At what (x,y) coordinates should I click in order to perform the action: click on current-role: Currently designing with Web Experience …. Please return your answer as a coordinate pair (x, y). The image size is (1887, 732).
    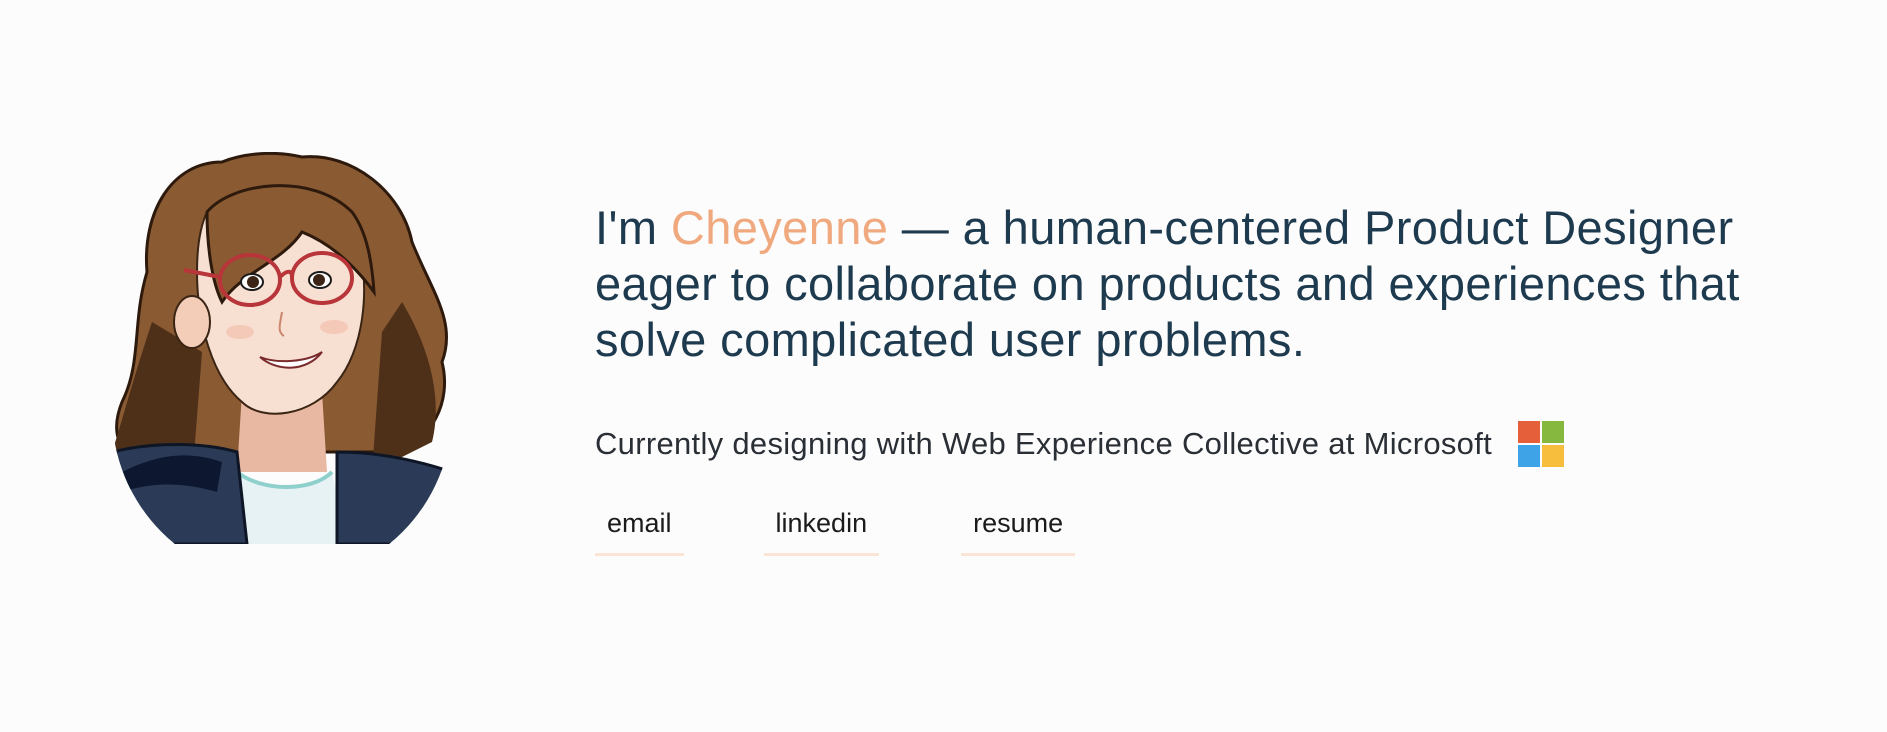
    Looking at the image, I should click on (1225, 444).